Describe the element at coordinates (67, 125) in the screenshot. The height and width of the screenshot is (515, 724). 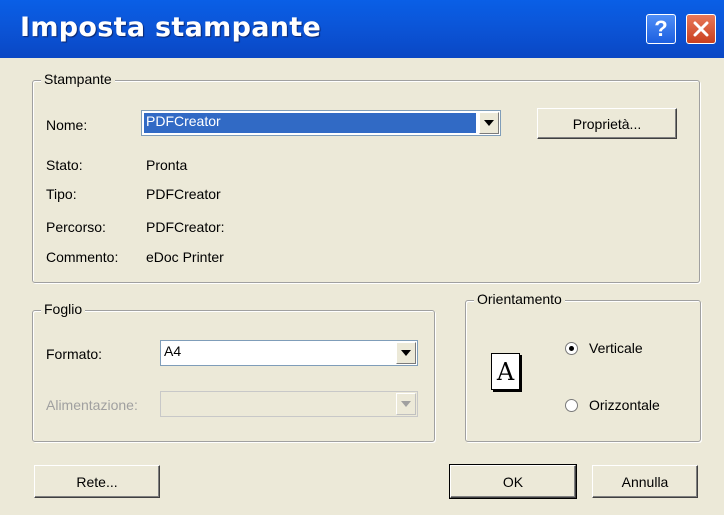
I see `printer-name-label: Nome:` at that location.